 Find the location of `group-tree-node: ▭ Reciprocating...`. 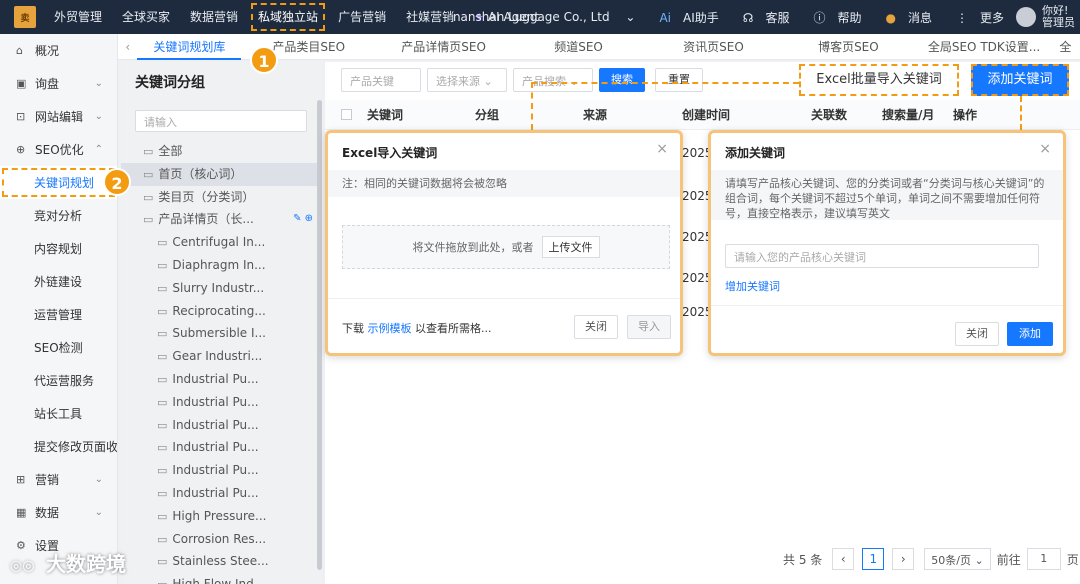

group-tree-node: ▭ Reciprocating... is located at coordinates (221, 311).